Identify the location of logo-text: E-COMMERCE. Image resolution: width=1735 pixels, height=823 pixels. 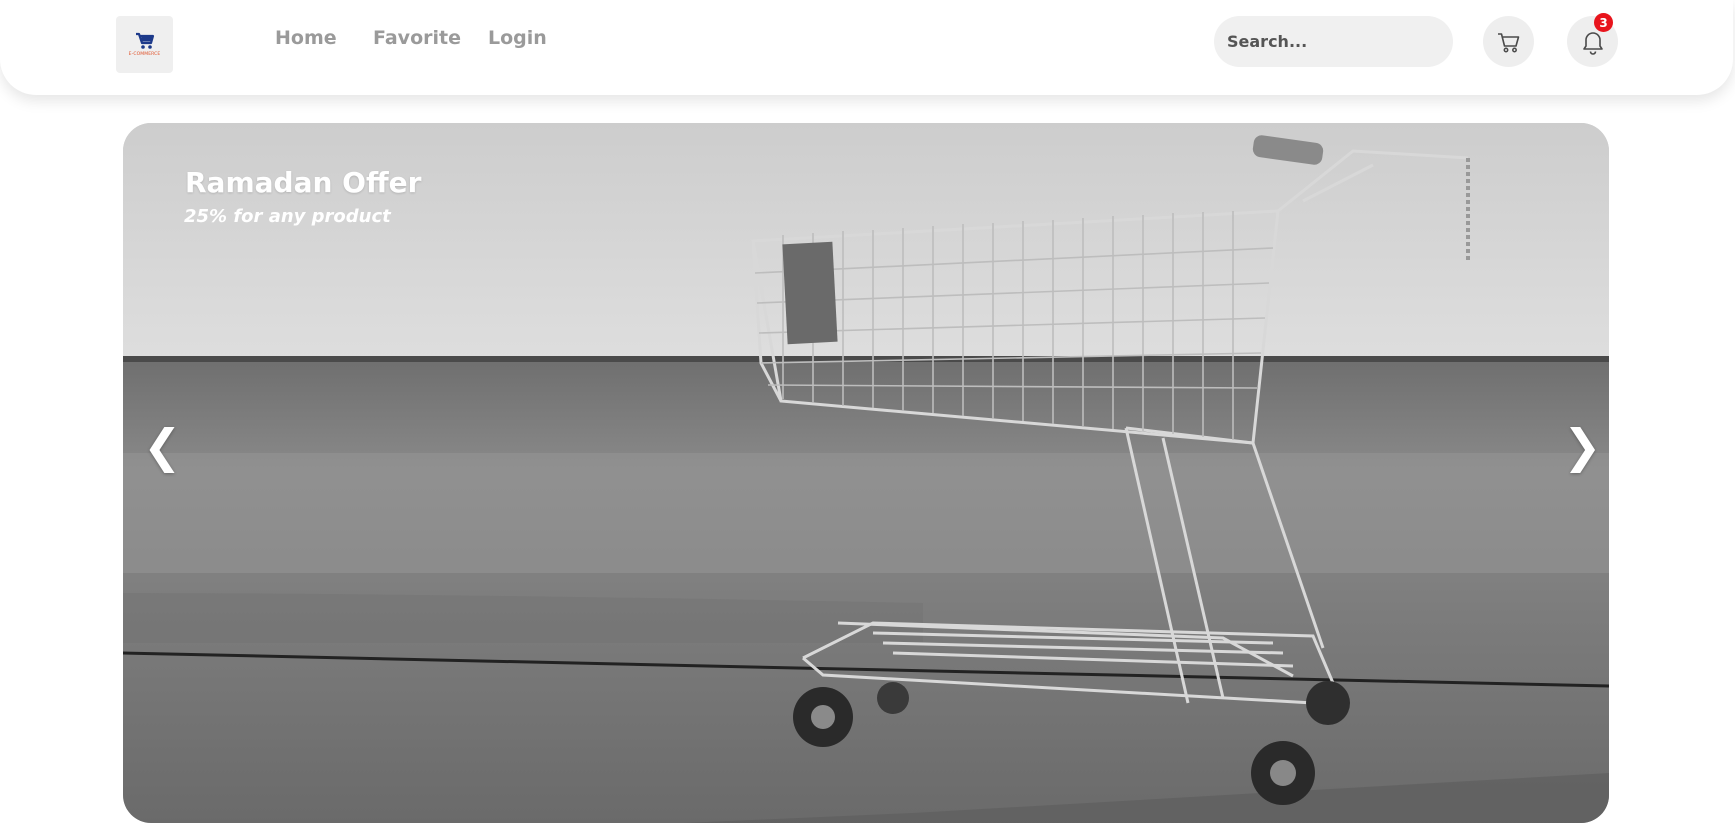
(144, 54).